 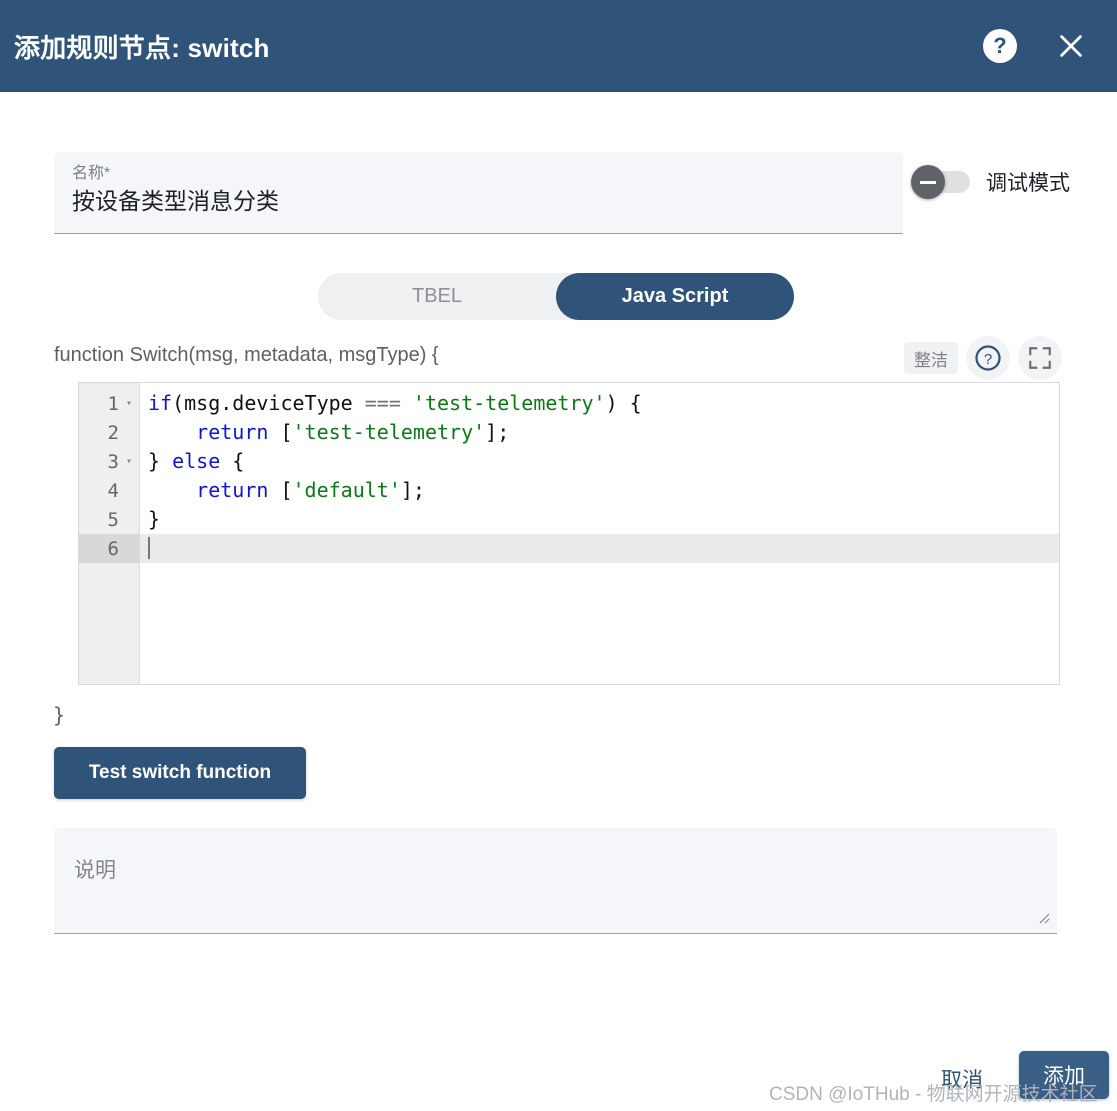 I want to click on gutter-line-number: 4, so click(x=109, y=490).